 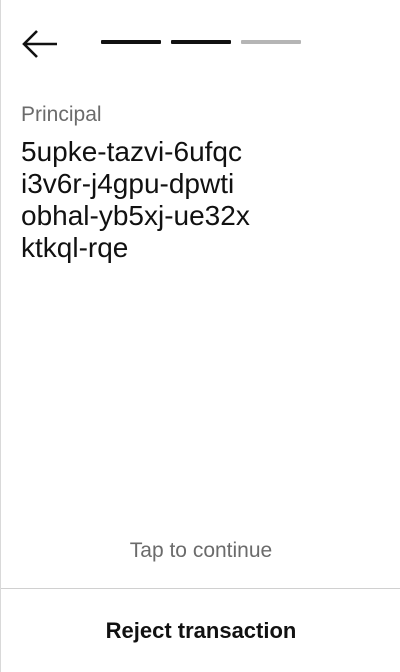 I want to click on principal-line: obhal-yb5xj-ue32x, so click(x=135, y=215).